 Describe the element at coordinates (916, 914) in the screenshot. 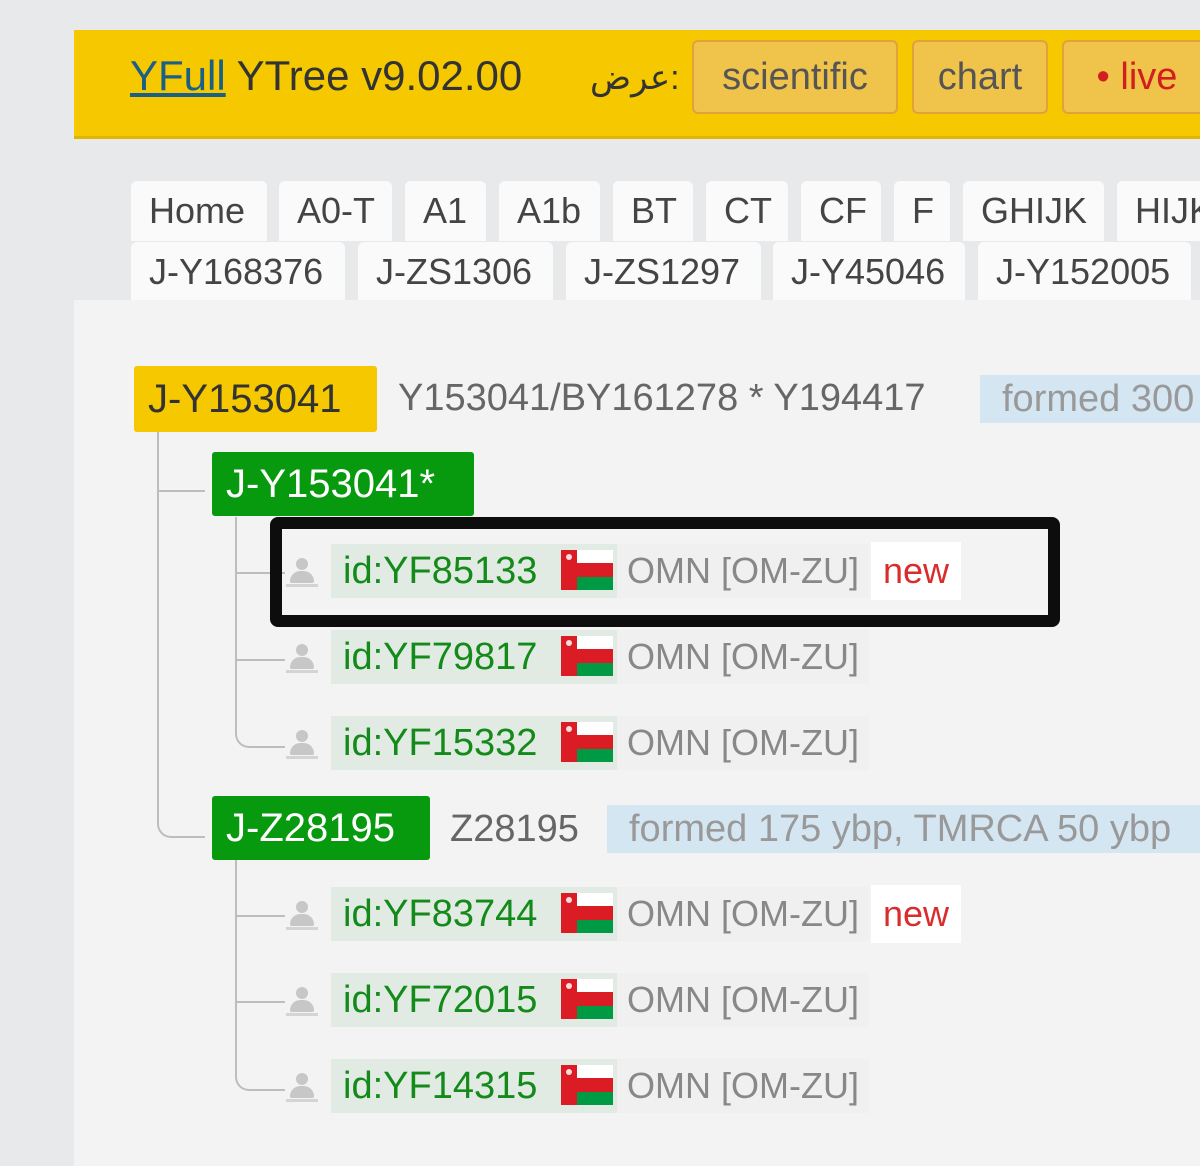

I see `new-badge: new` at that location.